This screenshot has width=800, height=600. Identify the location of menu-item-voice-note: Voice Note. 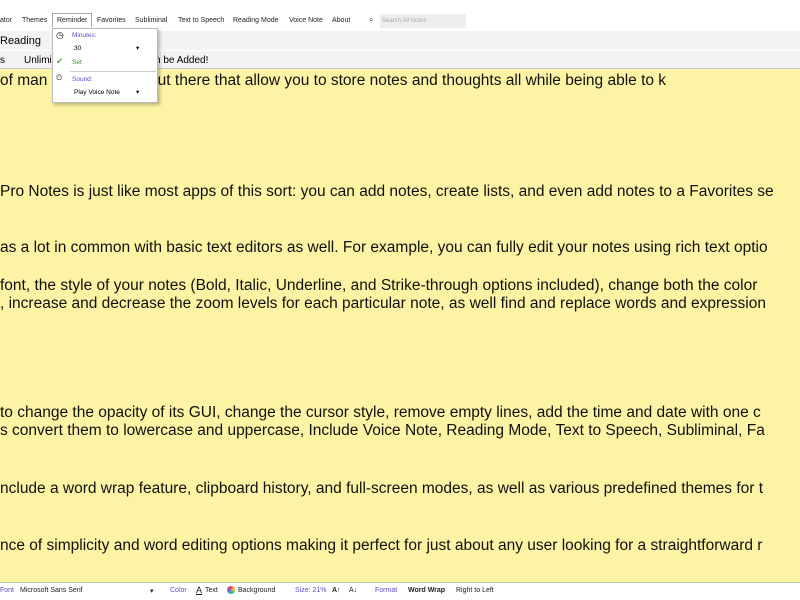
(306, 20).